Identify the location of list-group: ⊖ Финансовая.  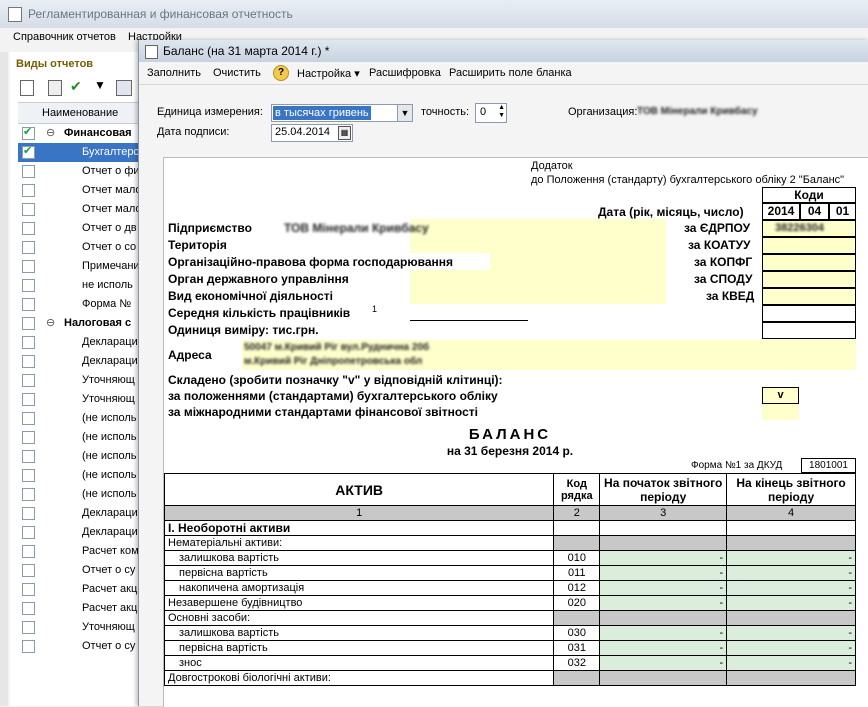
(79, 133).